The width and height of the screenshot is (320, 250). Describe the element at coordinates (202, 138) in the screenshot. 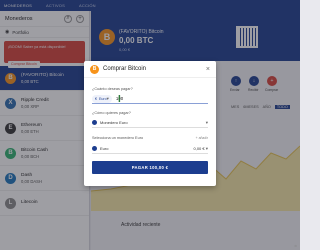

I see `add-wallet-link: + añadir` at that location.